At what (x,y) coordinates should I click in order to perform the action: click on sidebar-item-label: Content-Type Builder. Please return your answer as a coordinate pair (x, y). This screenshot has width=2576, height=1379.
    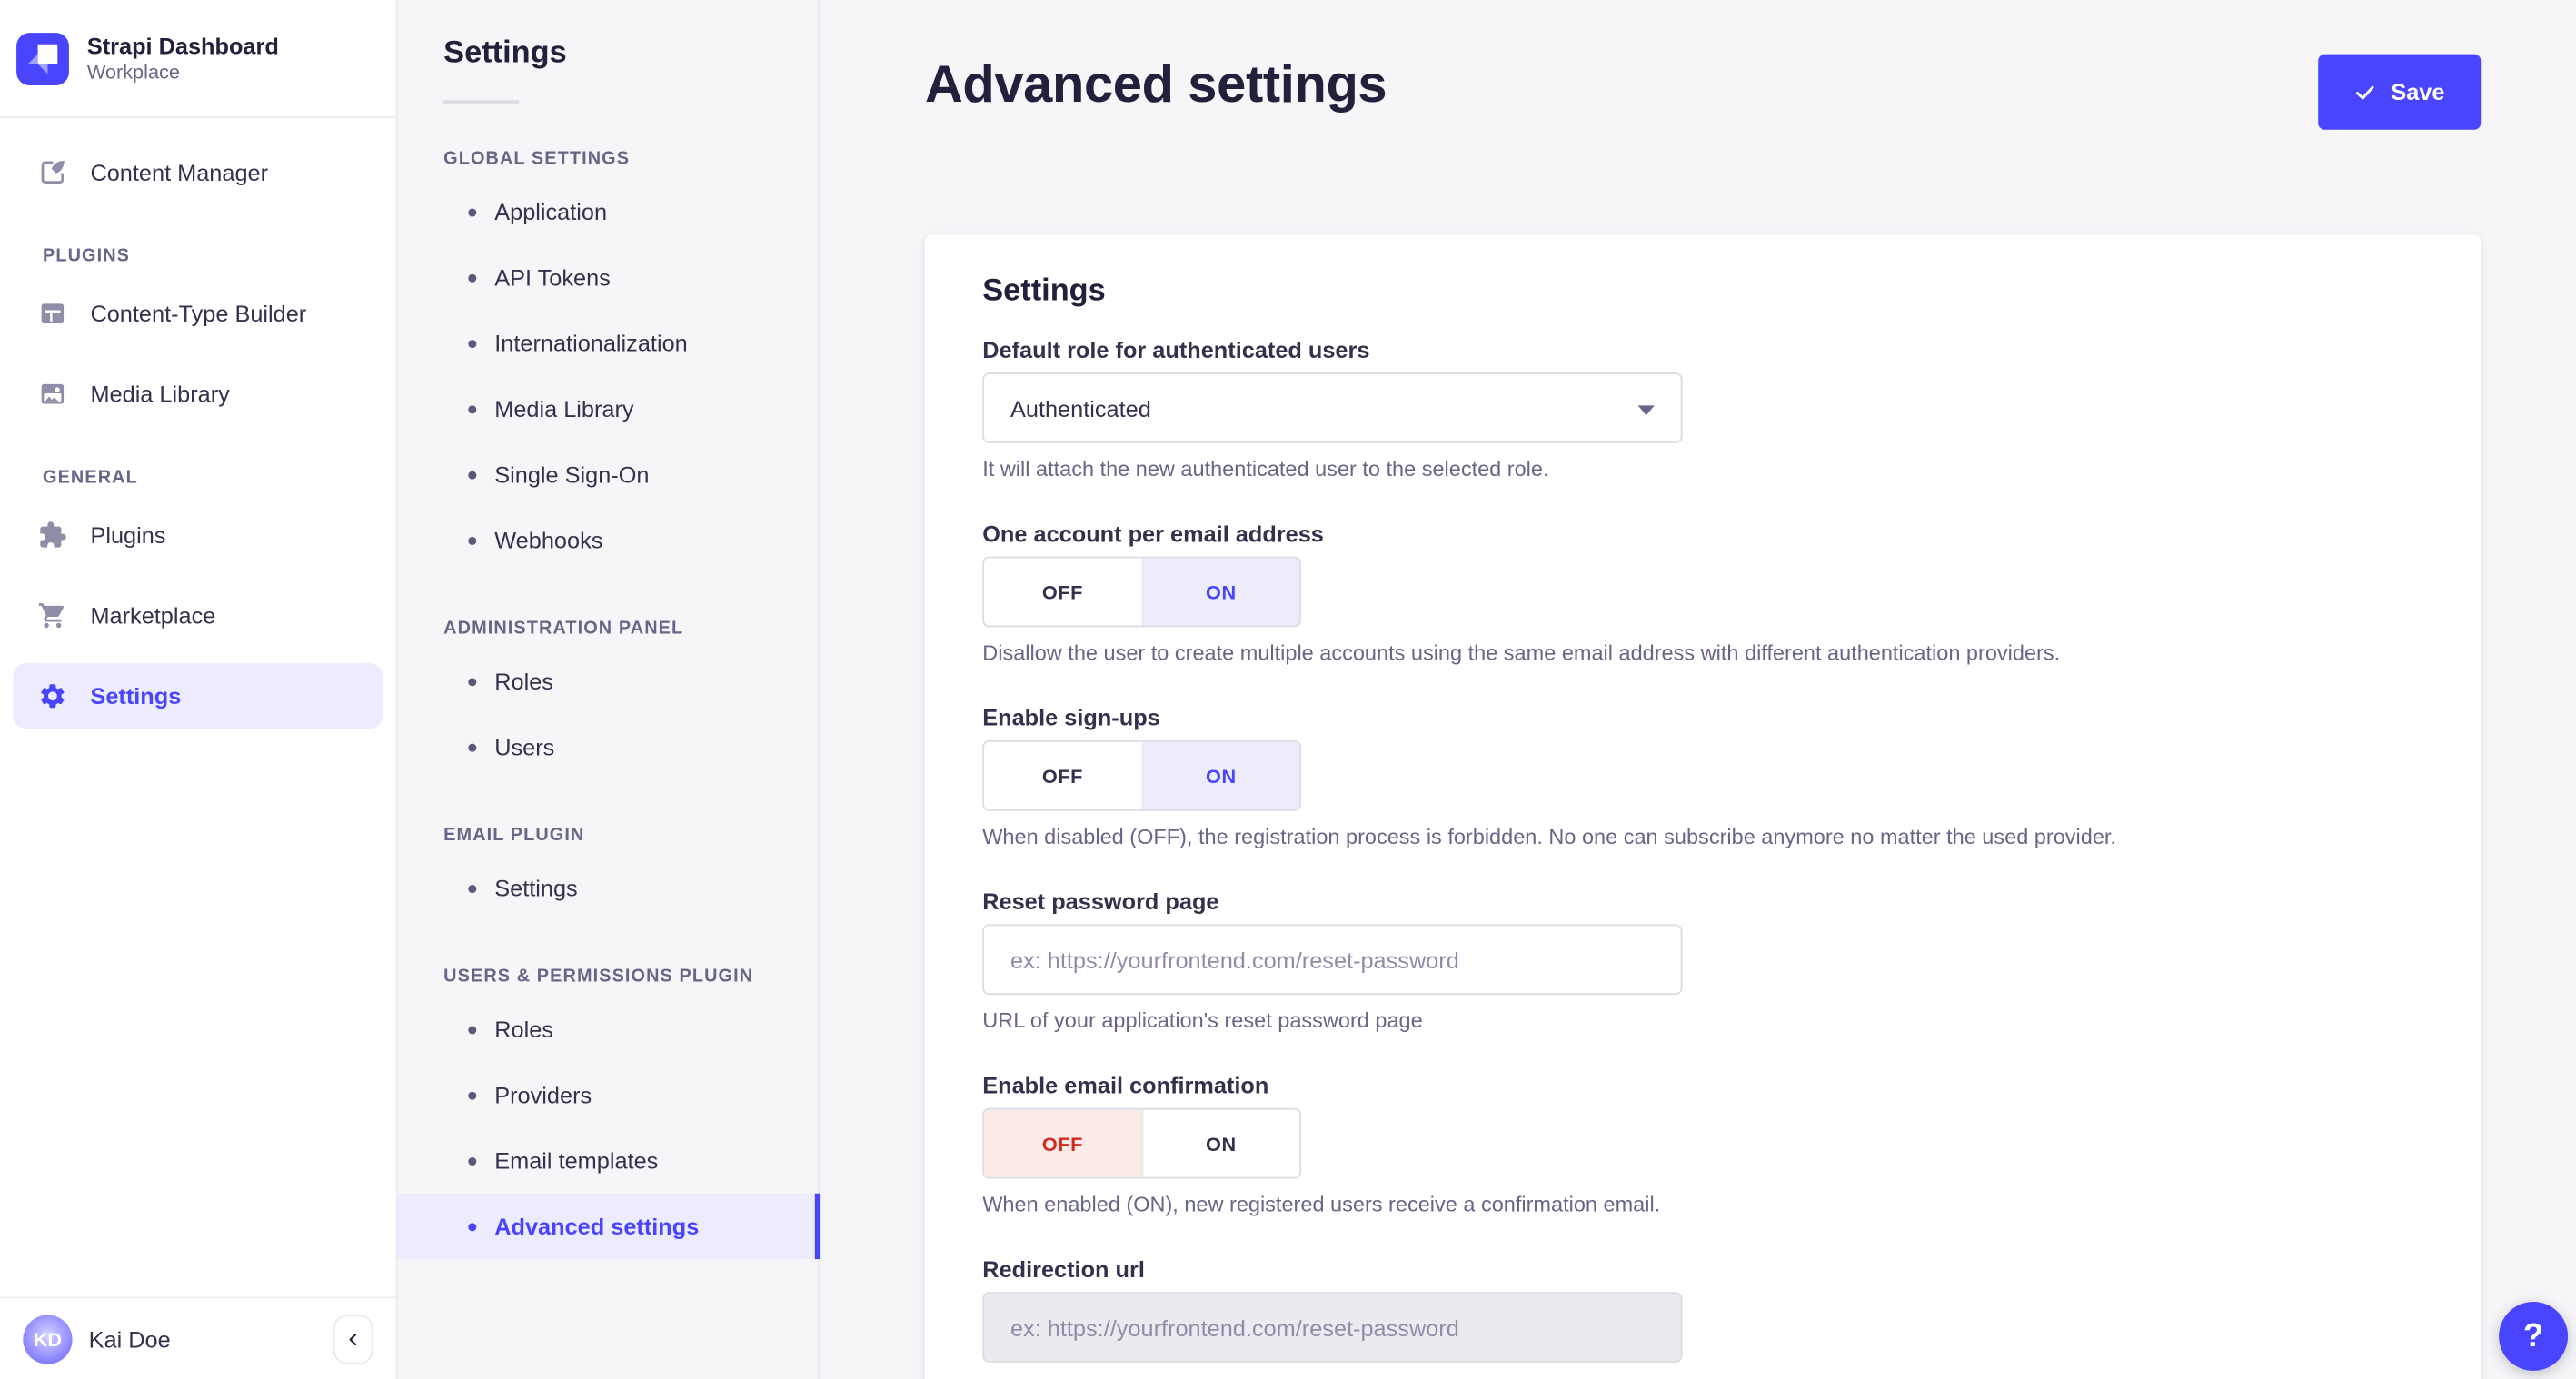
    Looking at the image, I should click on (199, 313).